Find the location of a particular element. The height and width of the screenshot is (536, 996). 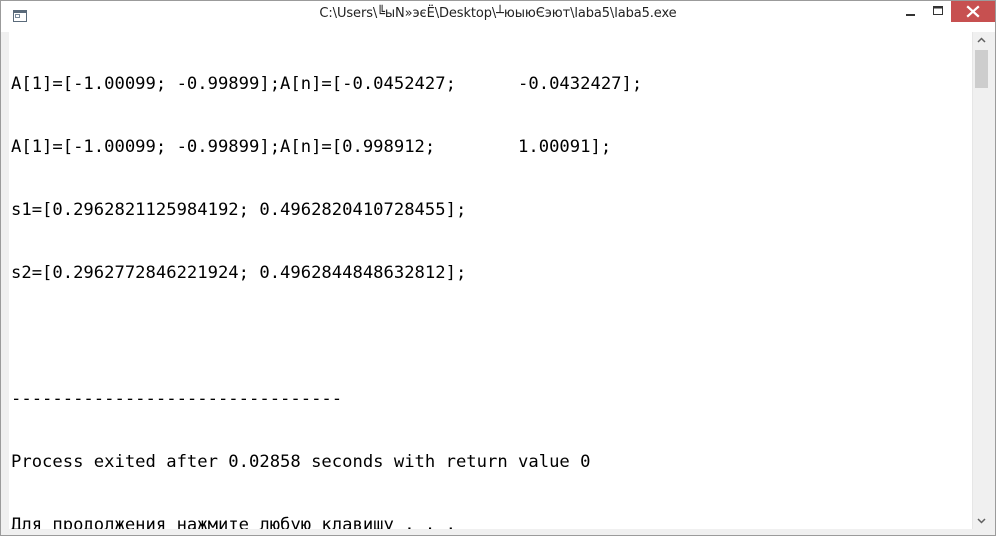

scroll-up-button is located at coordinates (981, 40).